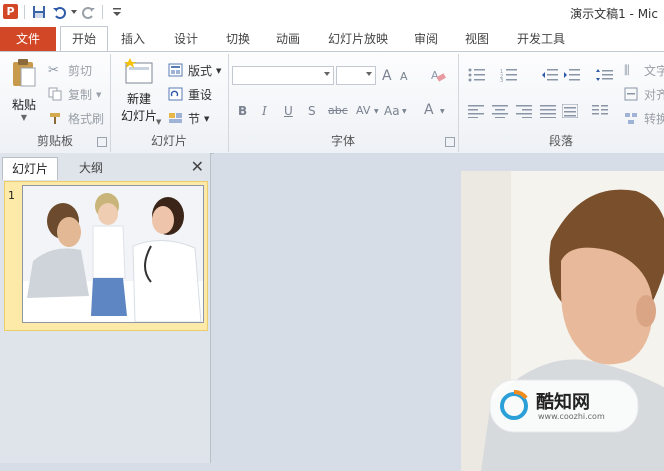 Image resolution: width=664 pixels, height=471 pixels. What do you see at coordinates (632, 95) in the screenshot?
I see `align-text-icon` at bounding box center [632, 95].